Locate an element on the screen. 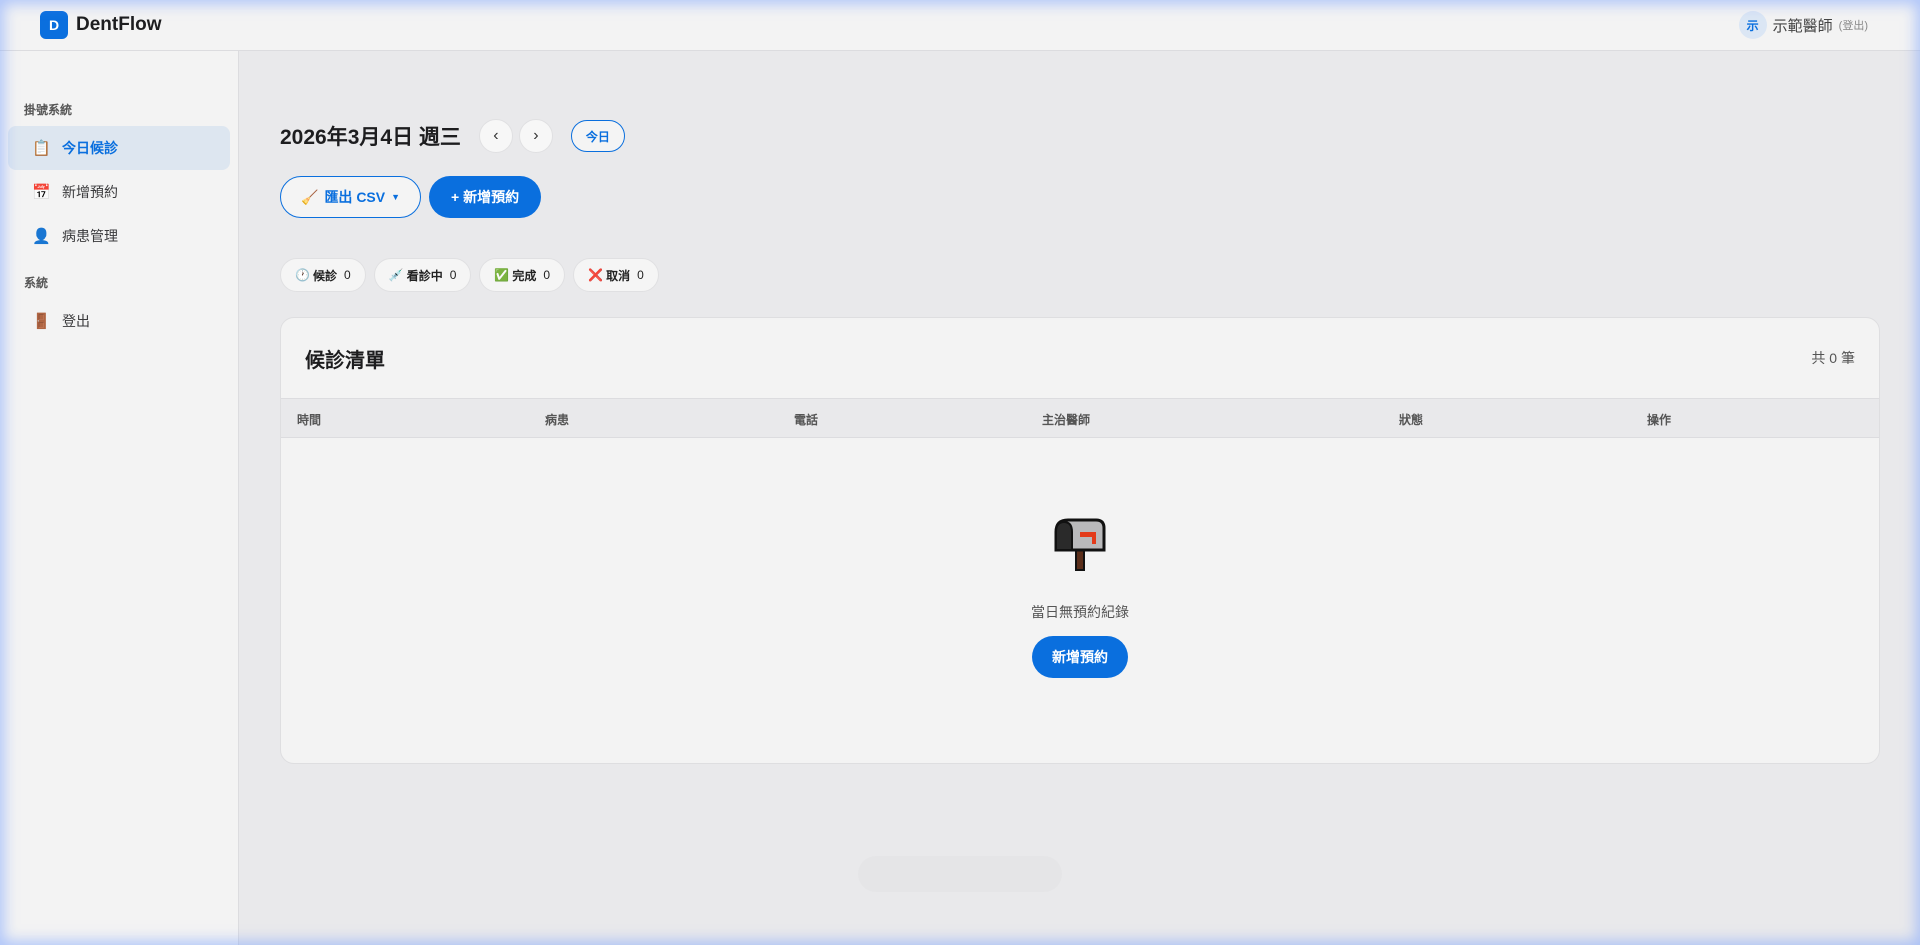 The height and width of the screenshot is (945, 1920). app-logo-icon: D is located at coordinates (54, 25).